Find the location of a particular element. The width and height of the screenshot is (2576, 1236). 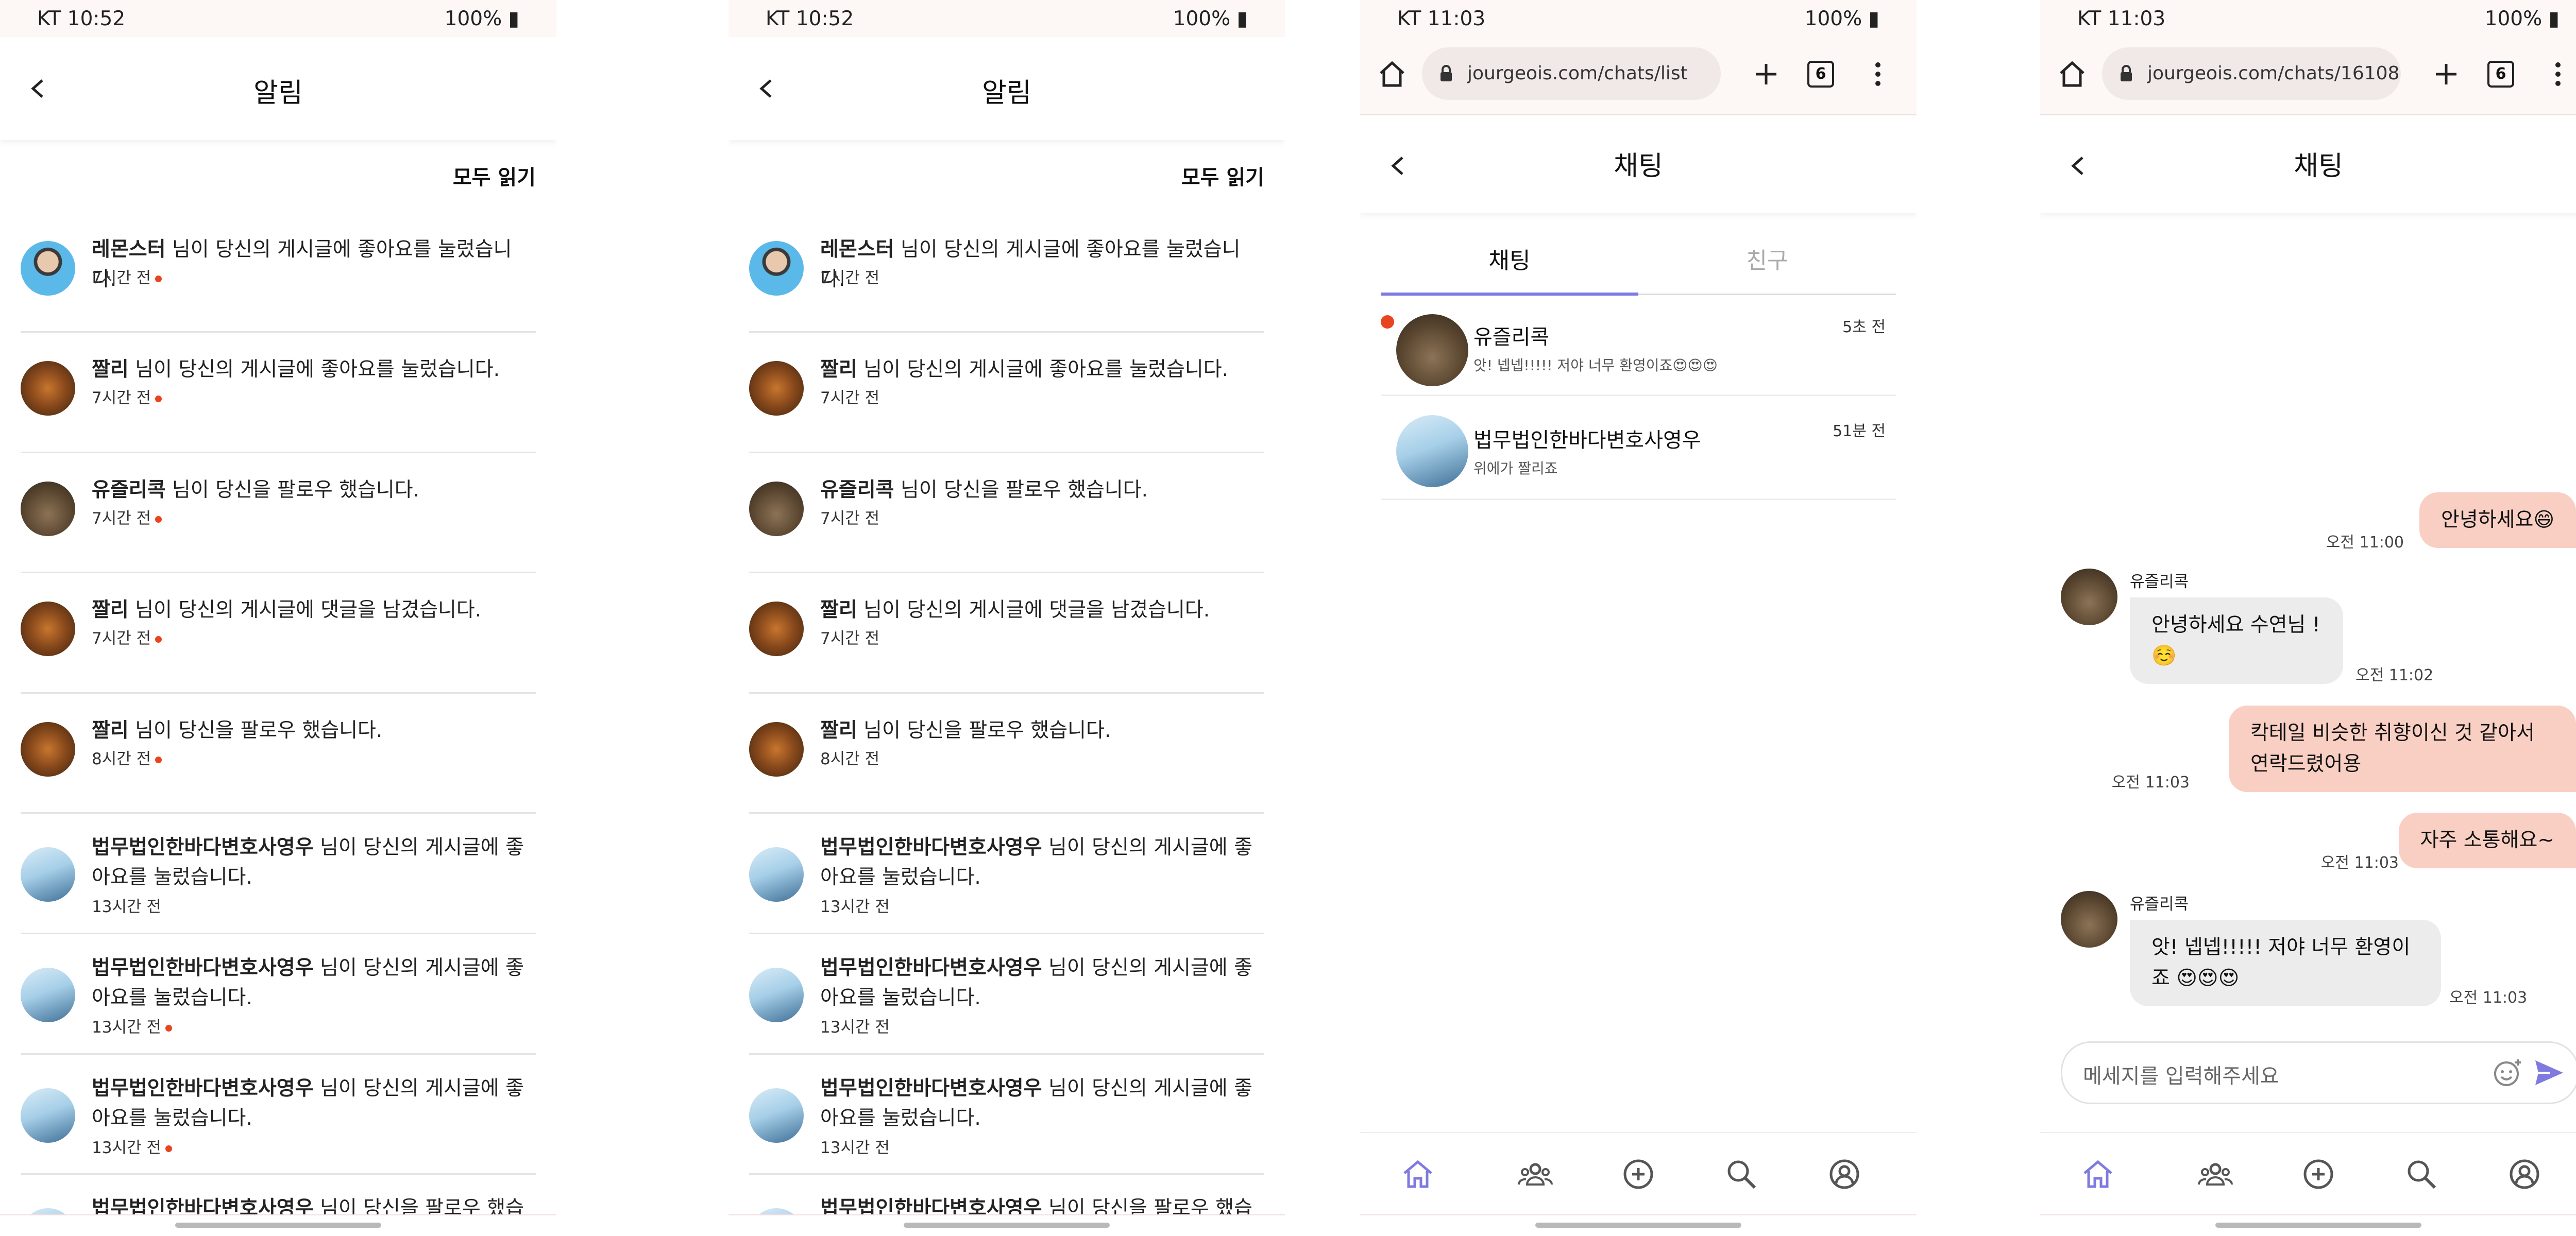

notification-time: 8시간 전 is located at coordinates (849, 757).